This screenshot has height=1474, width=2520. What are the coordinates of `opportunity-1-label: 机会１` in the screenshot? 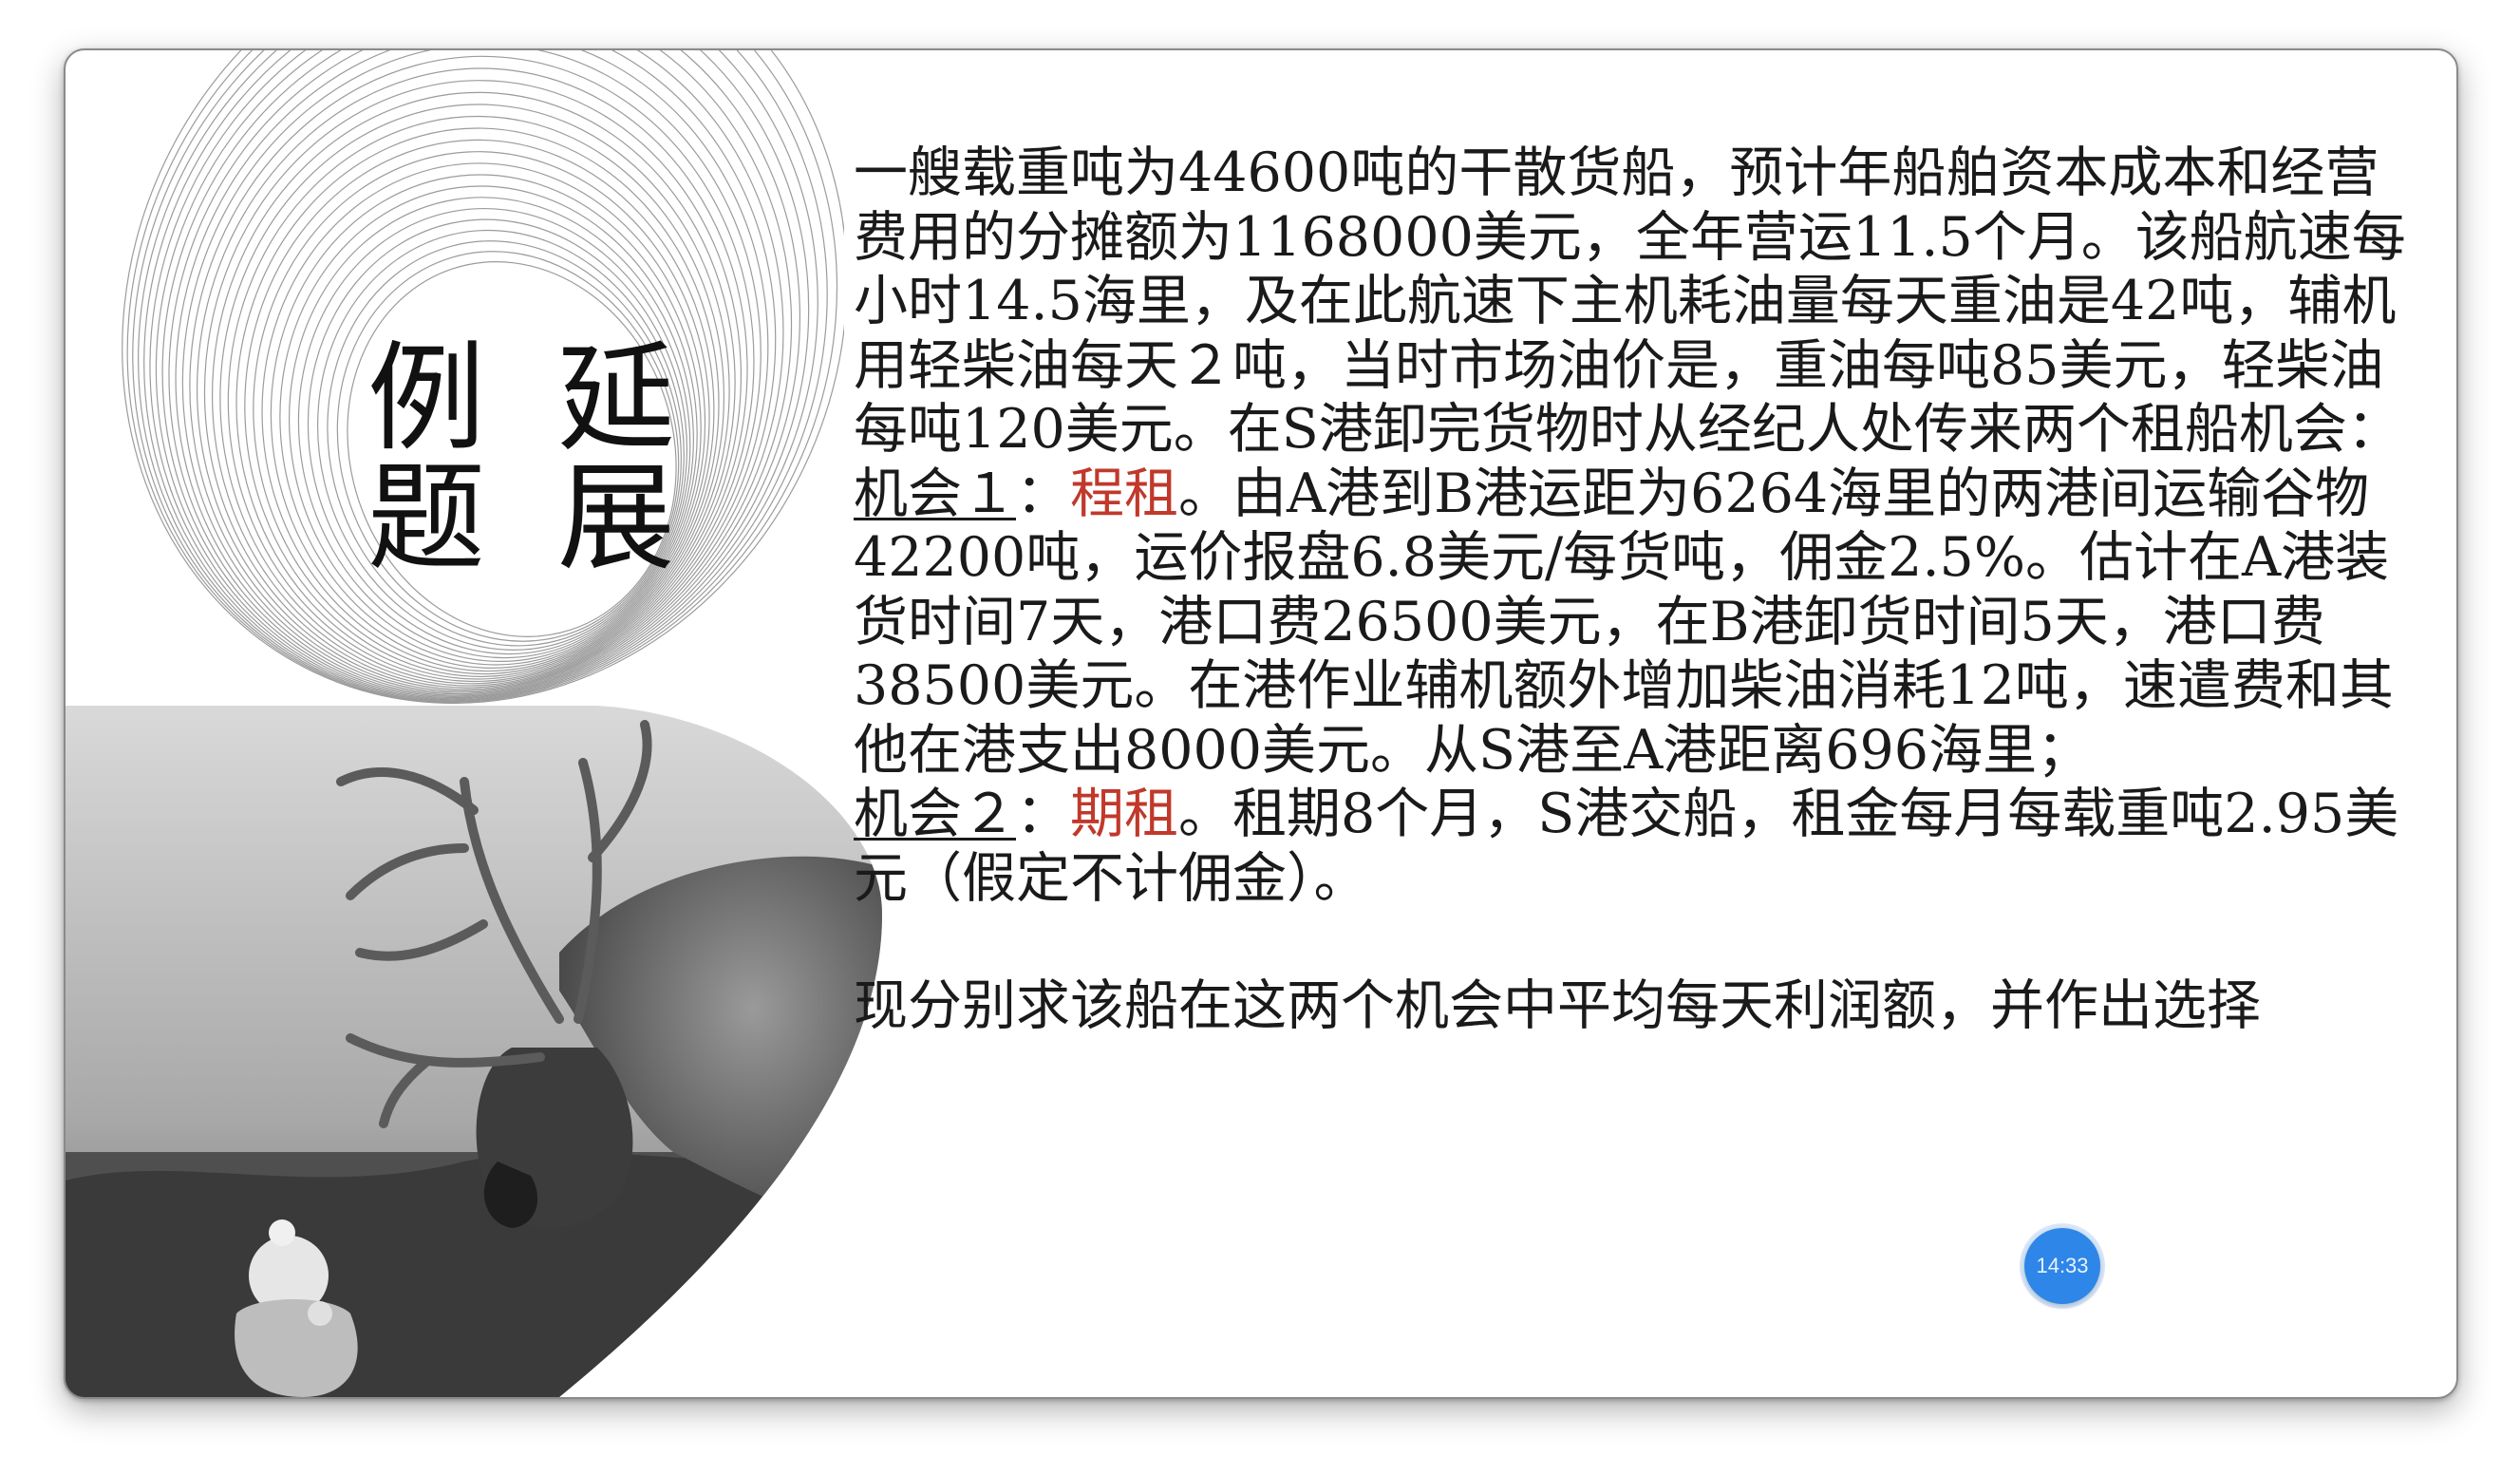 It's located at (935, 494).